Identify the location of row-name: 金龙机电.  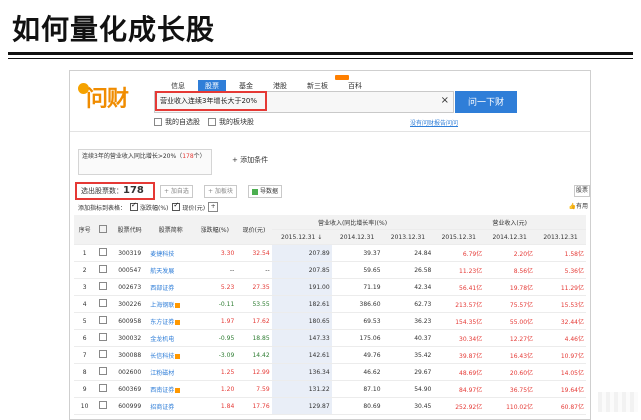
(171, 338).